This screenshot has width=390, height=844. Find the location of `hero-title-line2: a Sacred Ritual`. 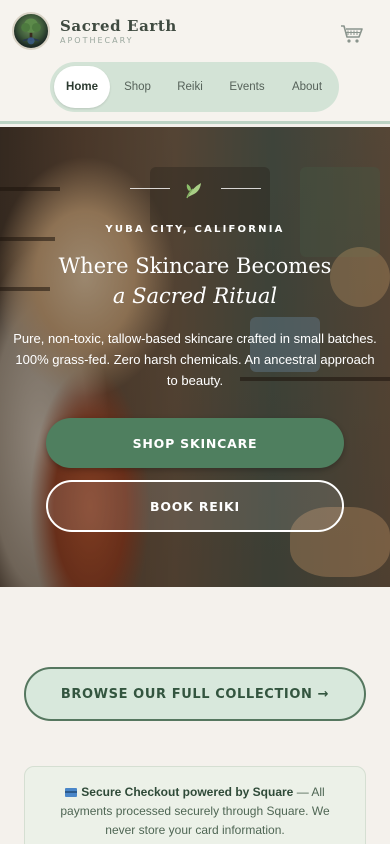

hero-title-line2: a Sacred Ritual is located at coordinates (195, 296).